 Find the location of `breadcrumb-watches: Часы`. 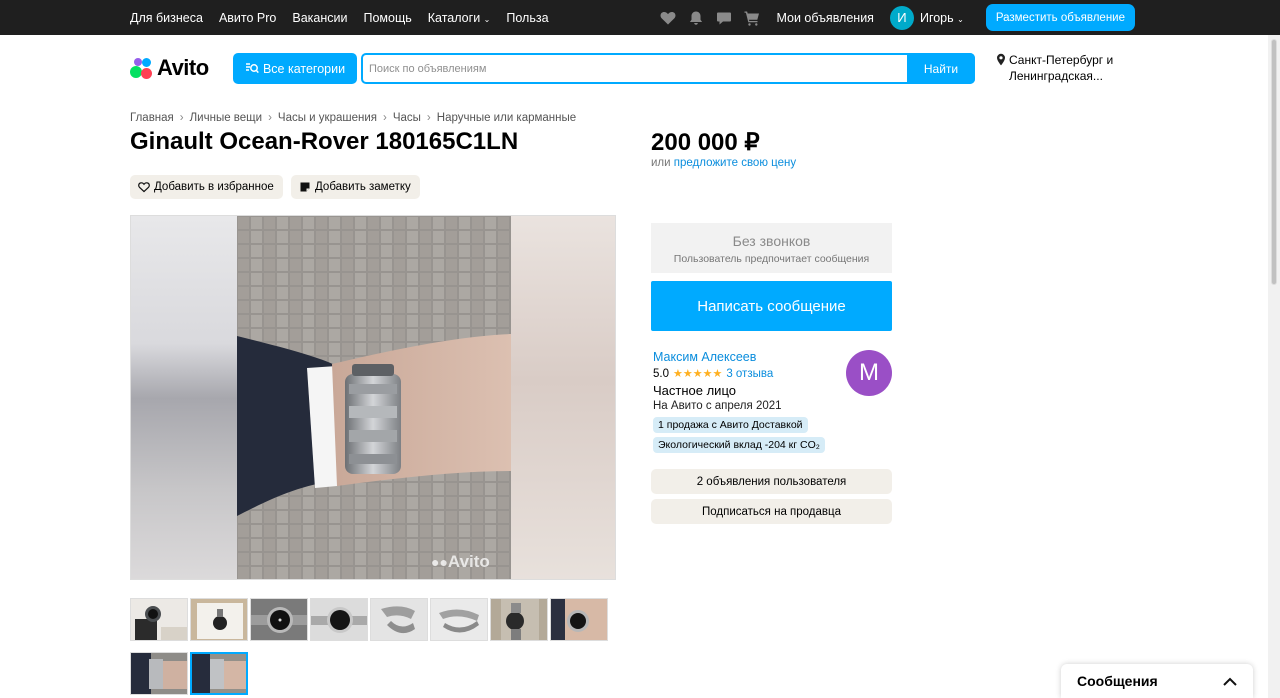

breadcrumb-watches: Часы is located at coordinates (407, 118).